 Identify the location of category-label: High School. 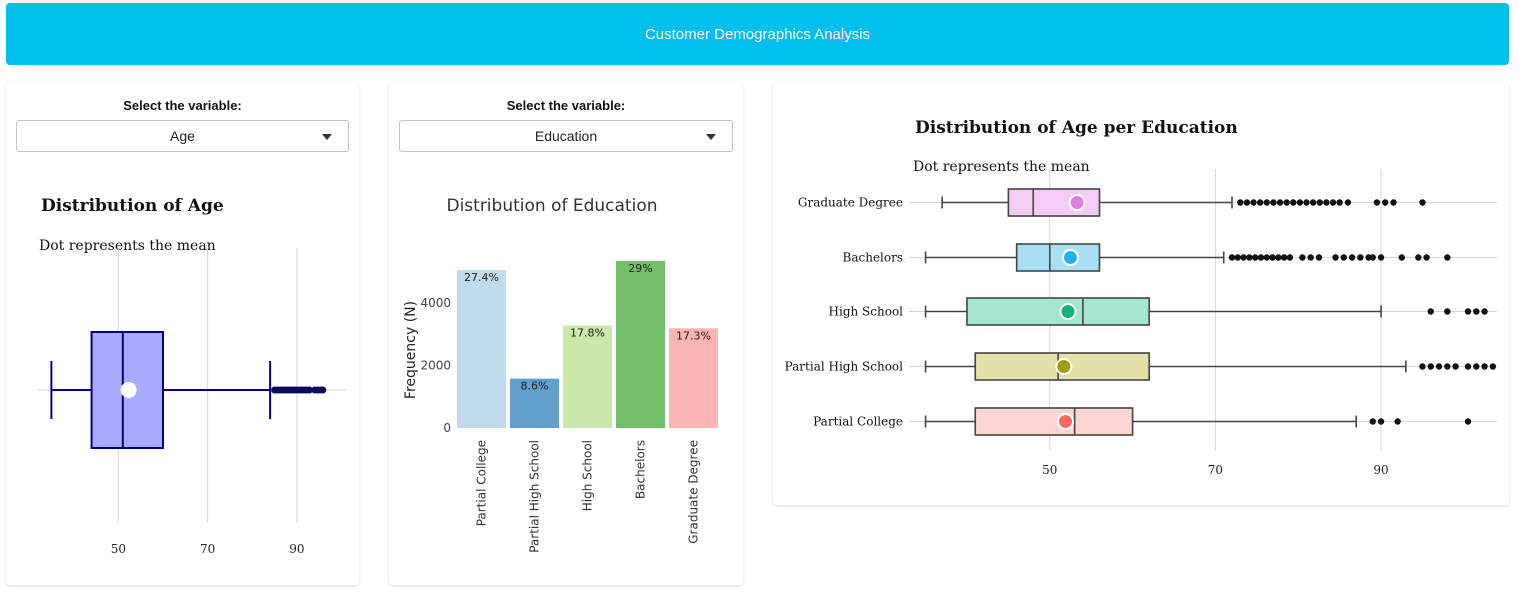
(866, 312).